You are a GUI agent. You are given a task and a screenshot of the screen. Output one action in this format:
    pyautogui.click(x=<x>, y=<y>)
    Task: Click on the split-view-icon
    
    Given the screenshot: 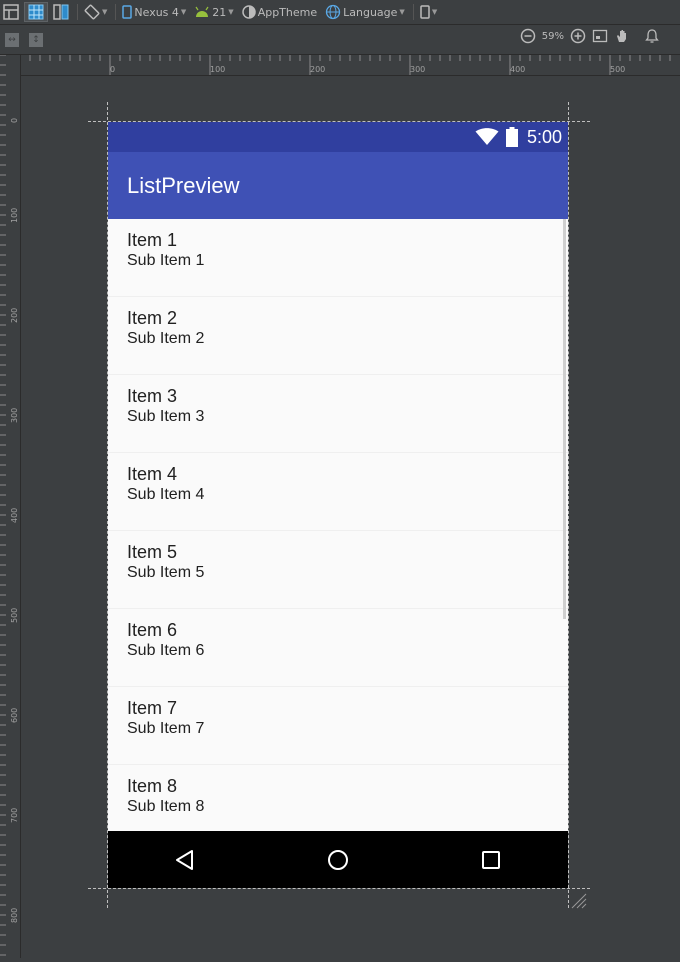 What is the action you would take?
    pyautogui.click(x=61, y=12)
    